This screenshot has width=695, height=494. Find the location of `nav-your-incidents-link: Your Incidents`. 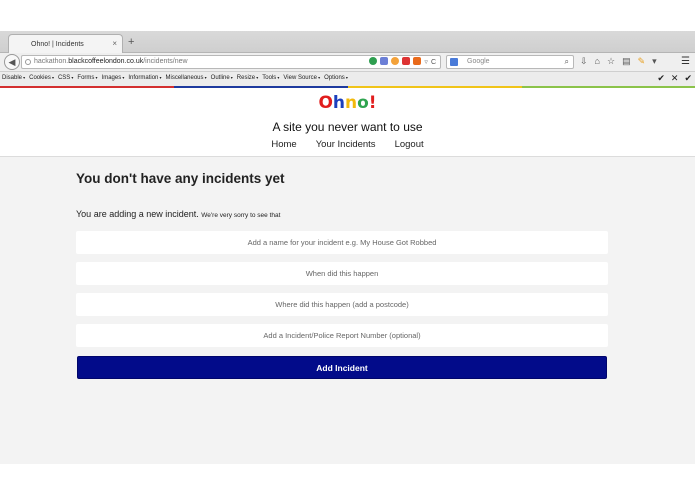

nav-your-incidents-link: Your Incidents is located at coordinates (346, 144).